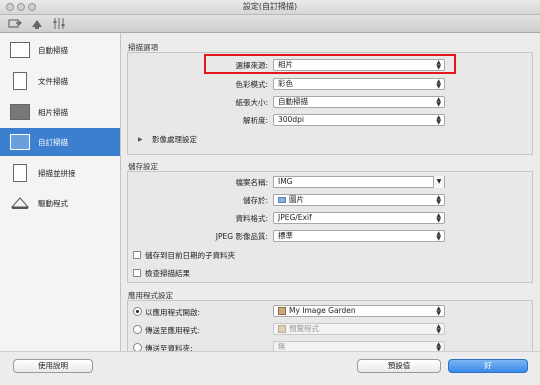 This screenshot has height=385, width=540. What do you see at coordinates (251, 84) in the screenshot?
I see `color-mode-label: 色彩模式:` at bounding box center [251, 84].